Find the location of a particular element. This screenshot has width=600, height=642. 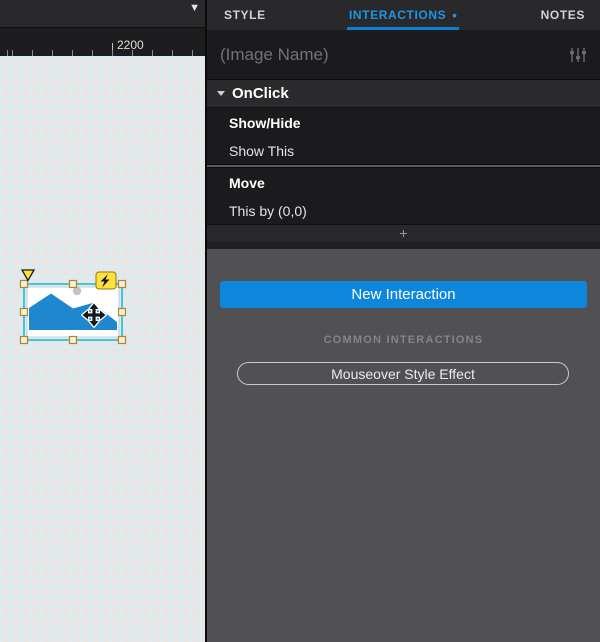

widget-name-row: (Image Name) is located at coordinates (403, 55).